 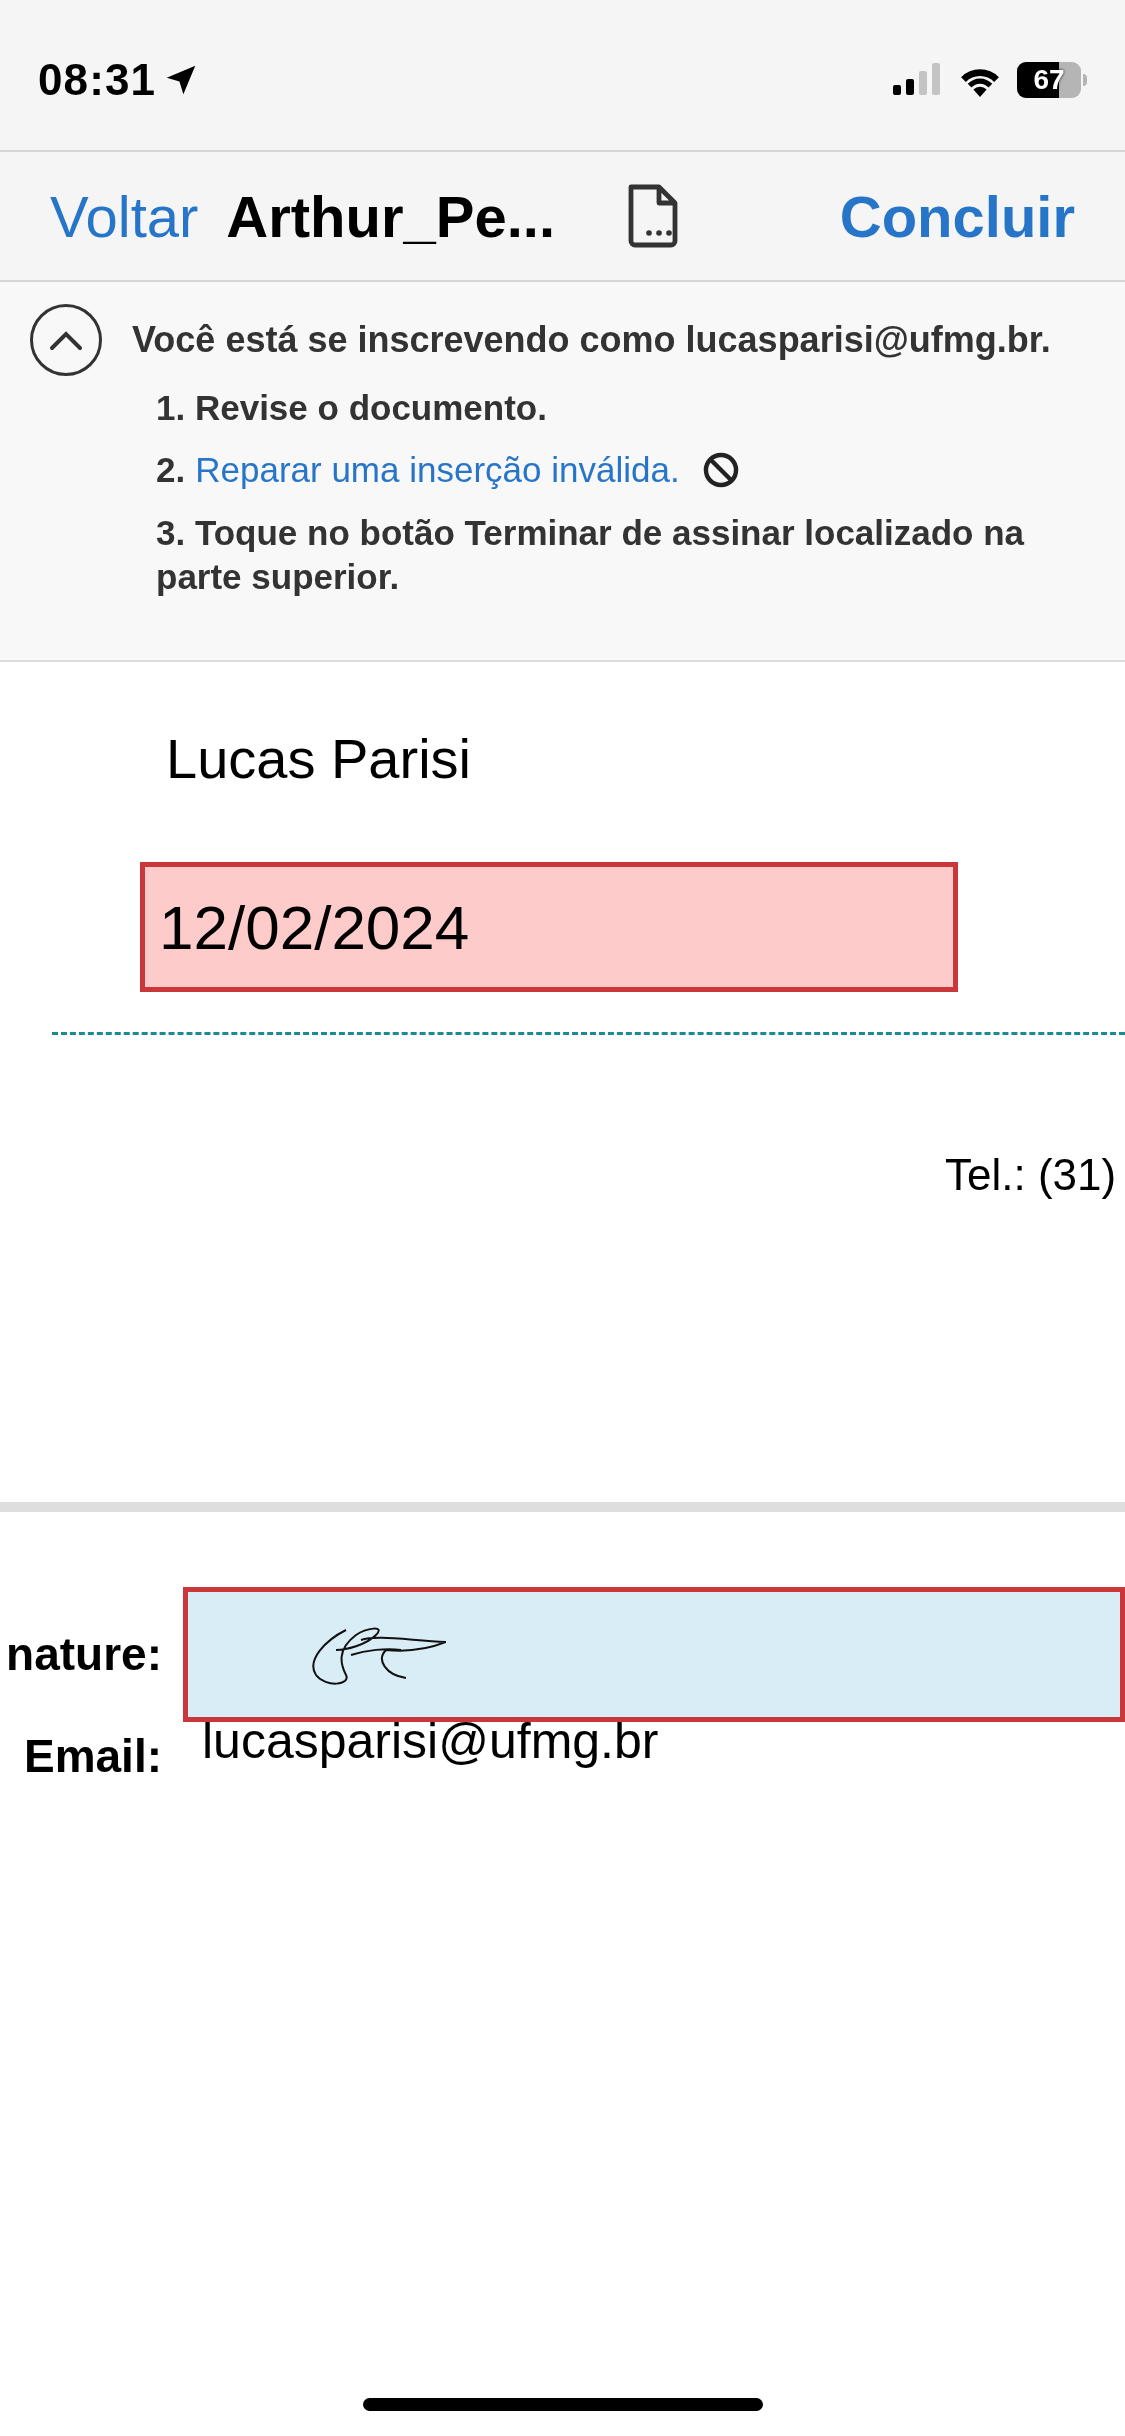 I want to click on date-field: 12/02/2024, so click(x=549, y=927).